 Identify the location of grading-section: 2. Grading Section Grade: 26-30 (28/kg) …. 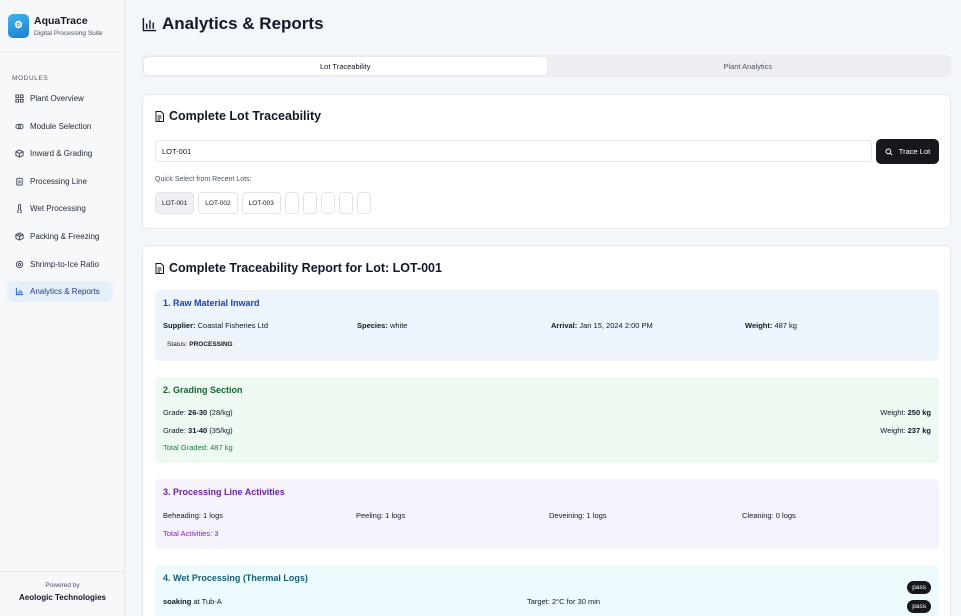
(547, 420).